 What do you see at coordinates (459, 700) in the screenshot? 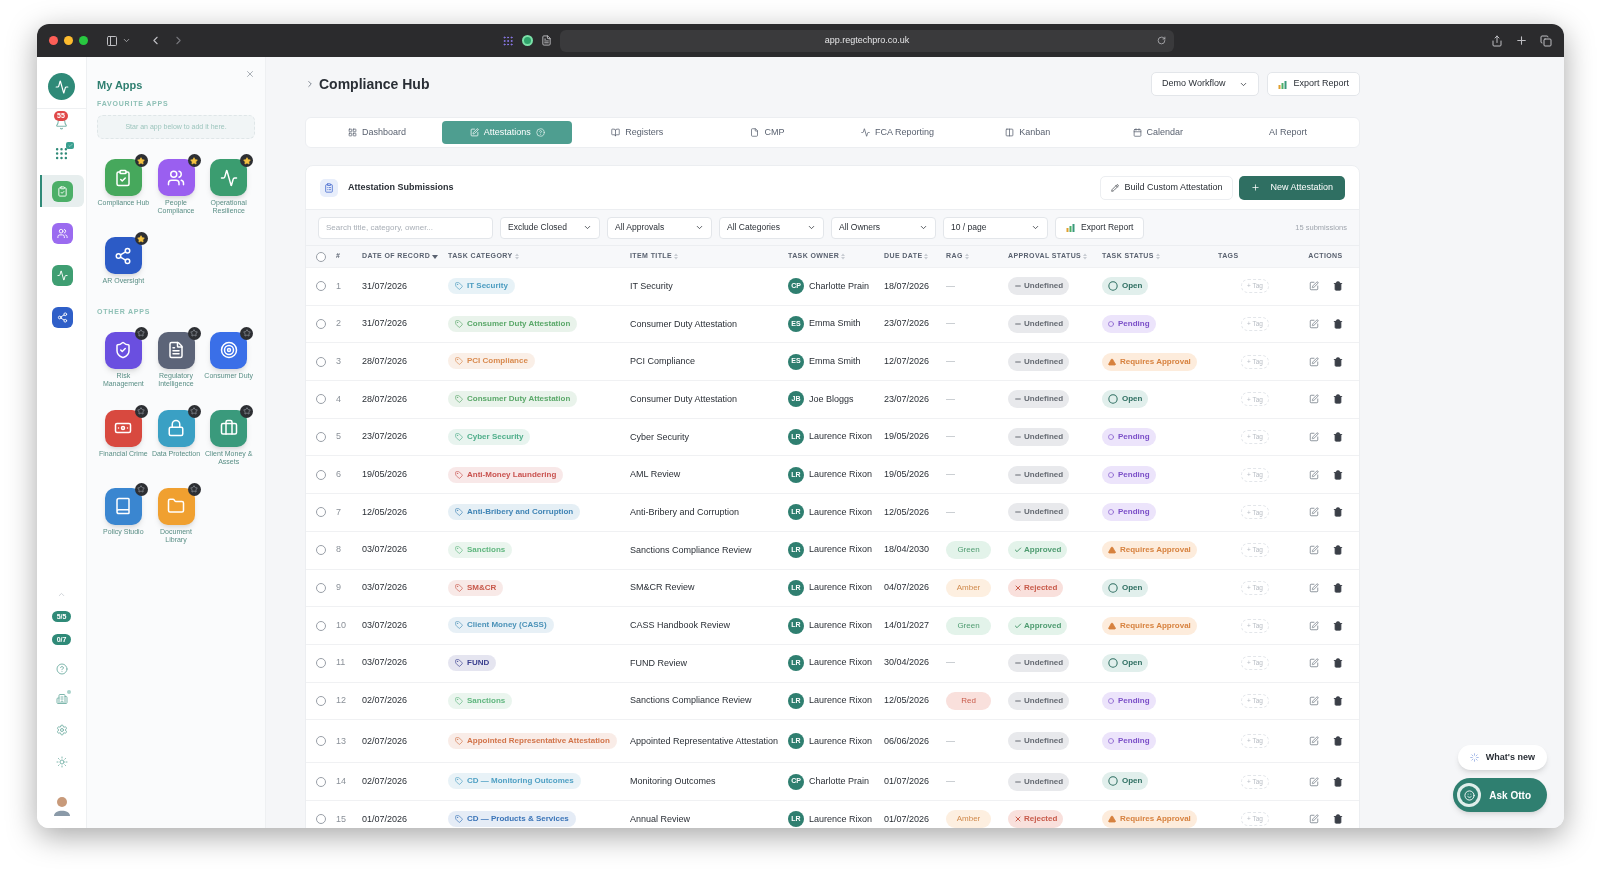
I see `tag-icon` at bounding box center [459, 700].